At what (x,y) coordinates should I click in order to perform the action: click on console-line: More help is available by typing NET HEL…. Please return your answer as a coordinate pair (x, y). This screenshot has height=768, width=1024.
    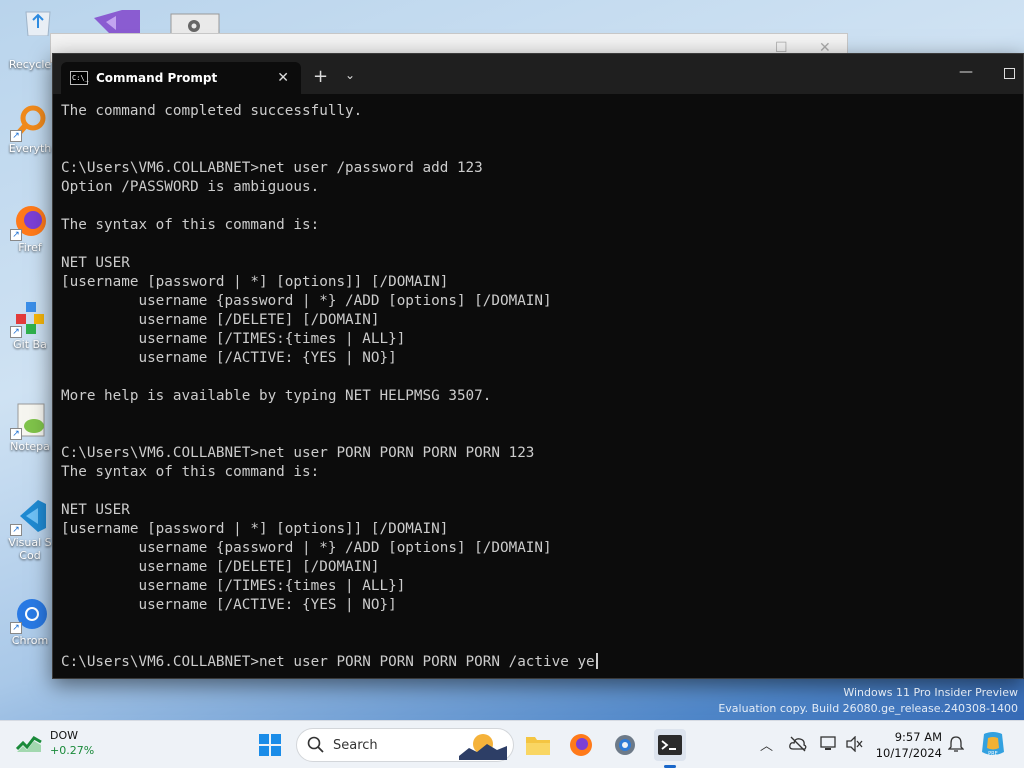
    Looking at the image, I should click on (276, 396).